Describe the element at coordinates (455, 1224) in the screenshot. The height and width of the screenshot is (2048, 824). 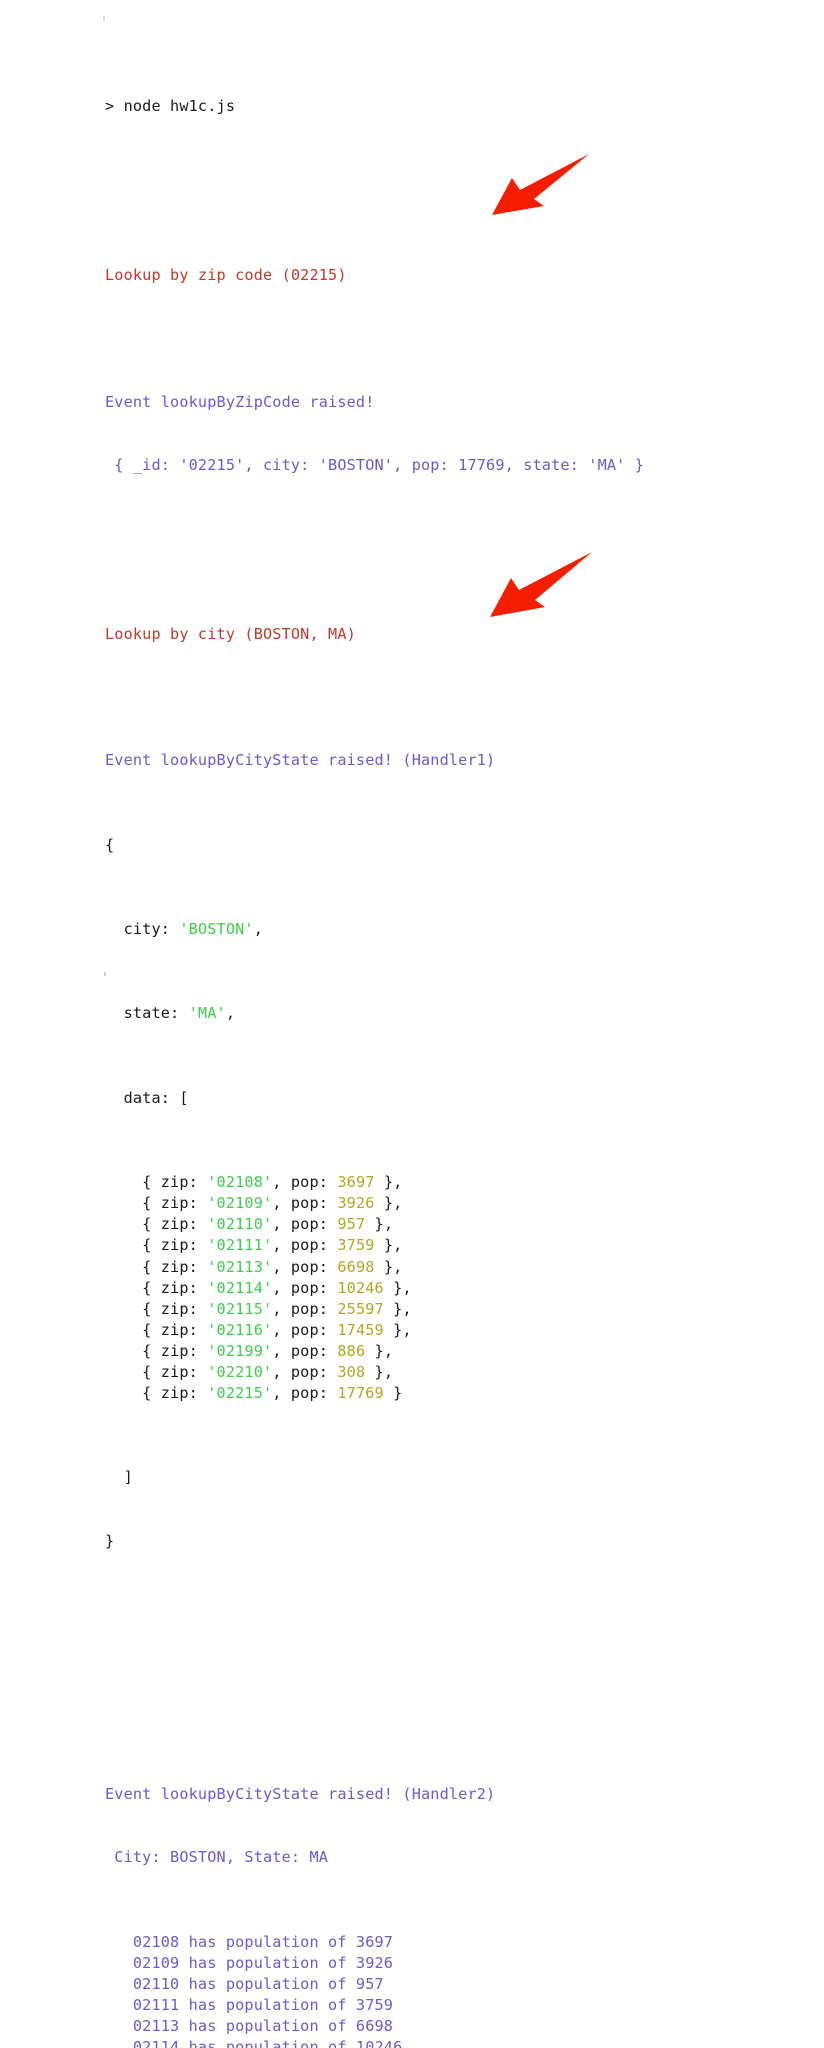
I see `zip-entry-row: { zip: '02110', pop: 957 },` at that location.